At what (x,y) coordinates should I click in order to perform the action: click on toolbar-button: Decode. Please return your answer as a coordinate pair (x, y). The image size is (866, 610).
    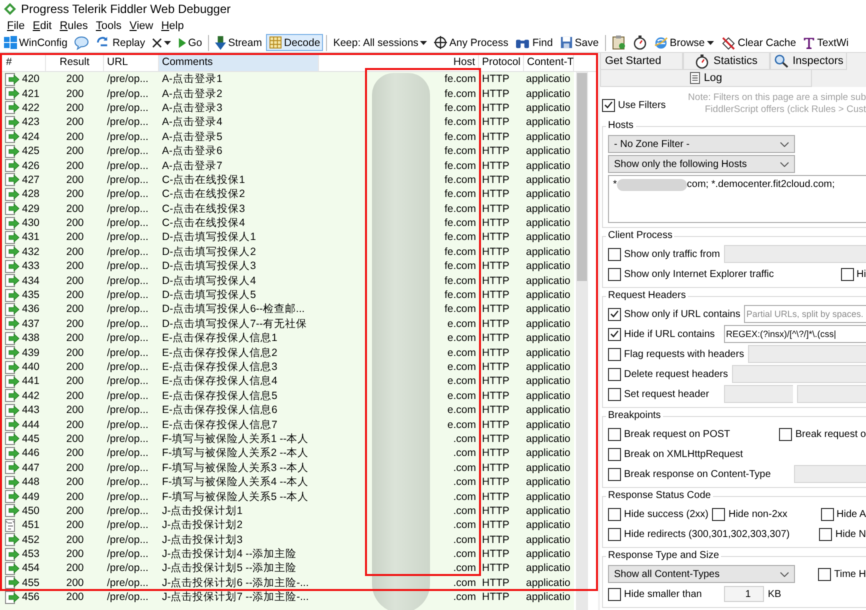
    Looking at the image, I should click on (295, 42).